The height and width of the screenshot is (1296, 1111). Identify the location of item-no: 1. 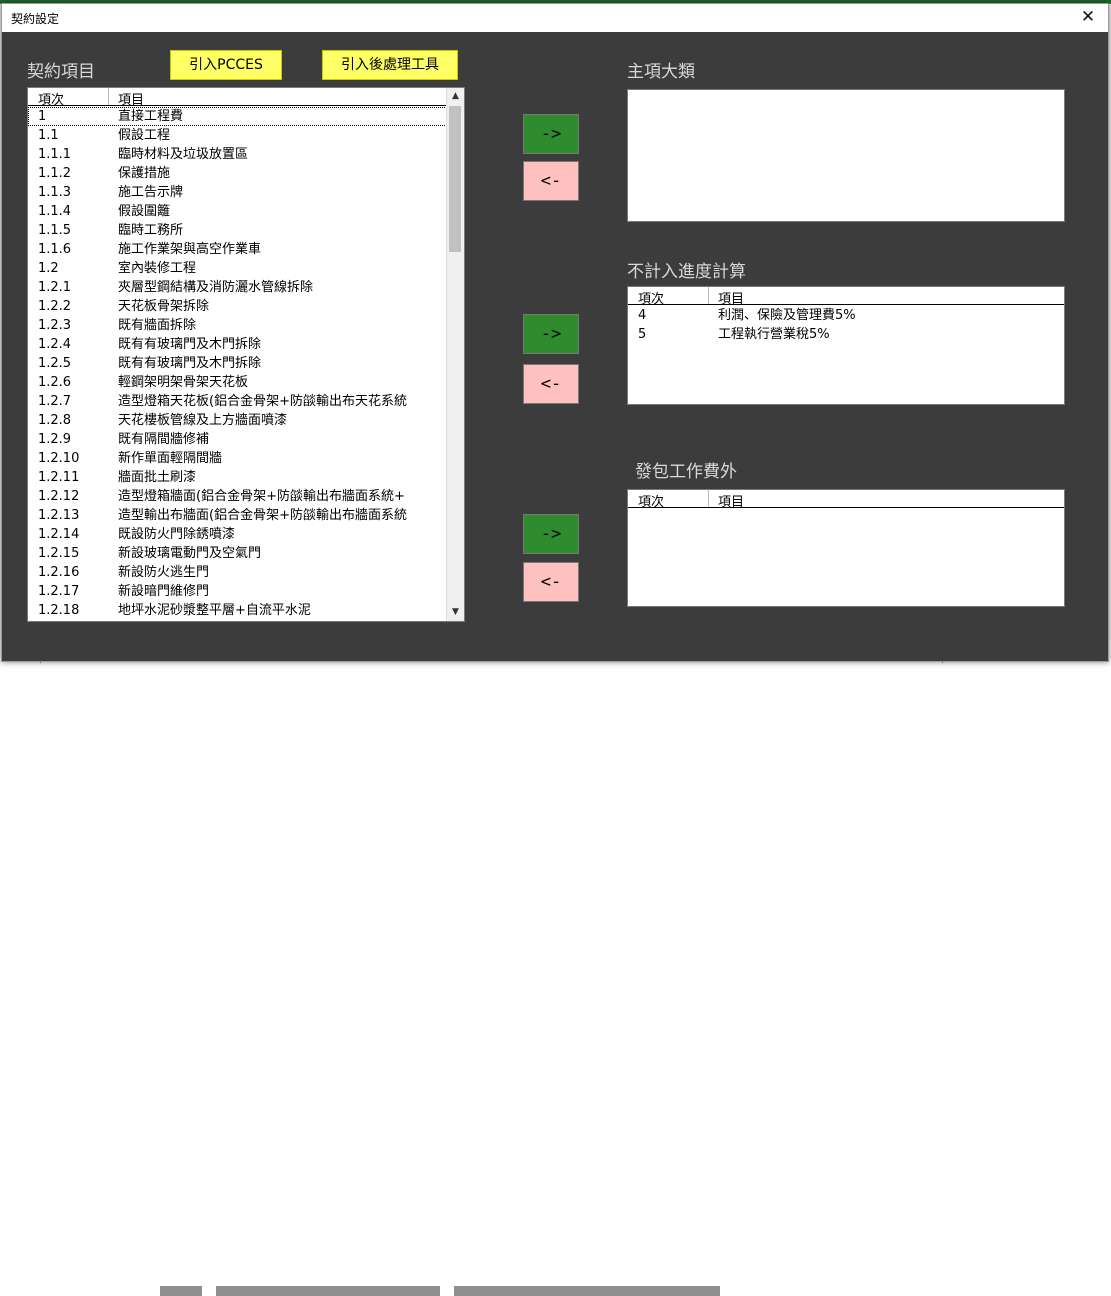
(42, 116).